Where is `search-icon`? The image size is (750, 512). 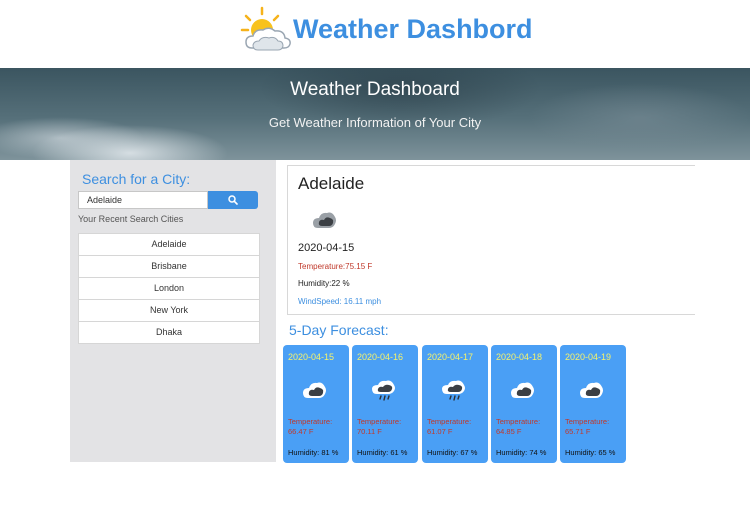
search-icon is located at coordinates (233, 200).